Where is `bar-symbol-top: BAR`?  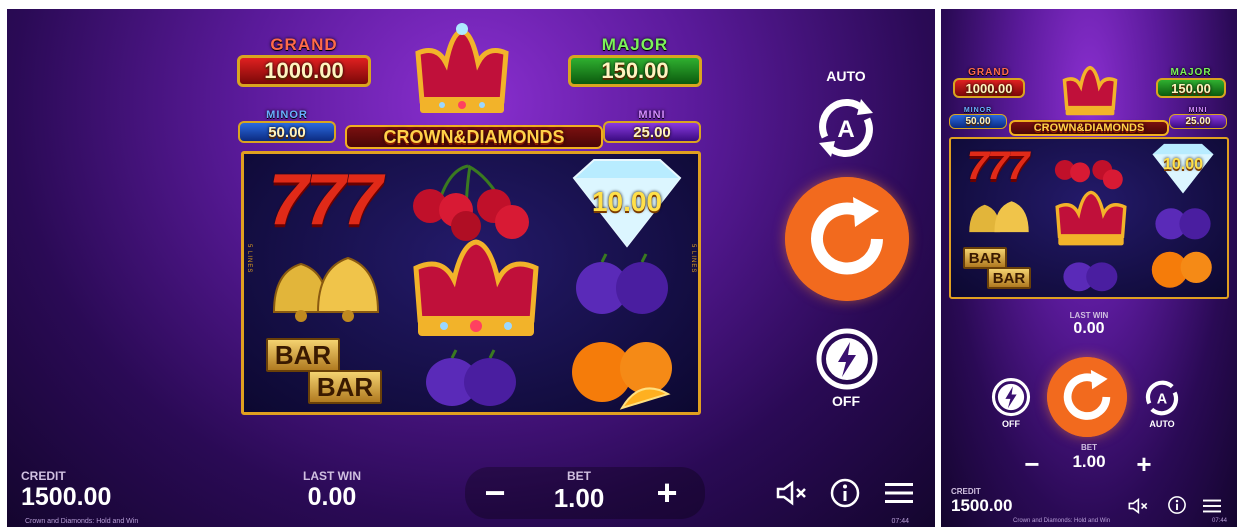 bar-symbol-top: BAR is located at coordinates (303, 355).